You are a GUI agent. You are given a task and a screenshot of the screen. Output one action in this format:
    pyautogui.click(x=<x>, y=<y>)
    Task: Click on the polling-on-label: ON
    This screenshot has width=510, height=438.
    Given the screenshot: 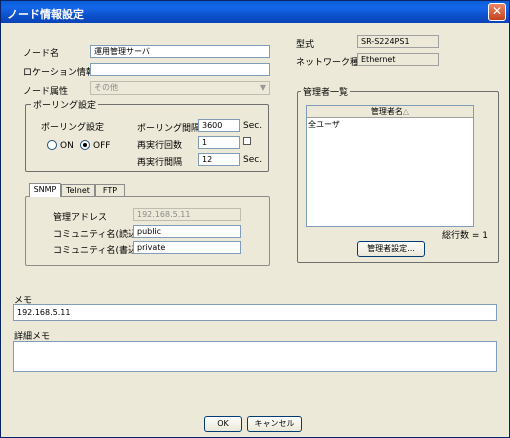 What is the action you would take?
    pyautogui.click(x=67, y=146)
    